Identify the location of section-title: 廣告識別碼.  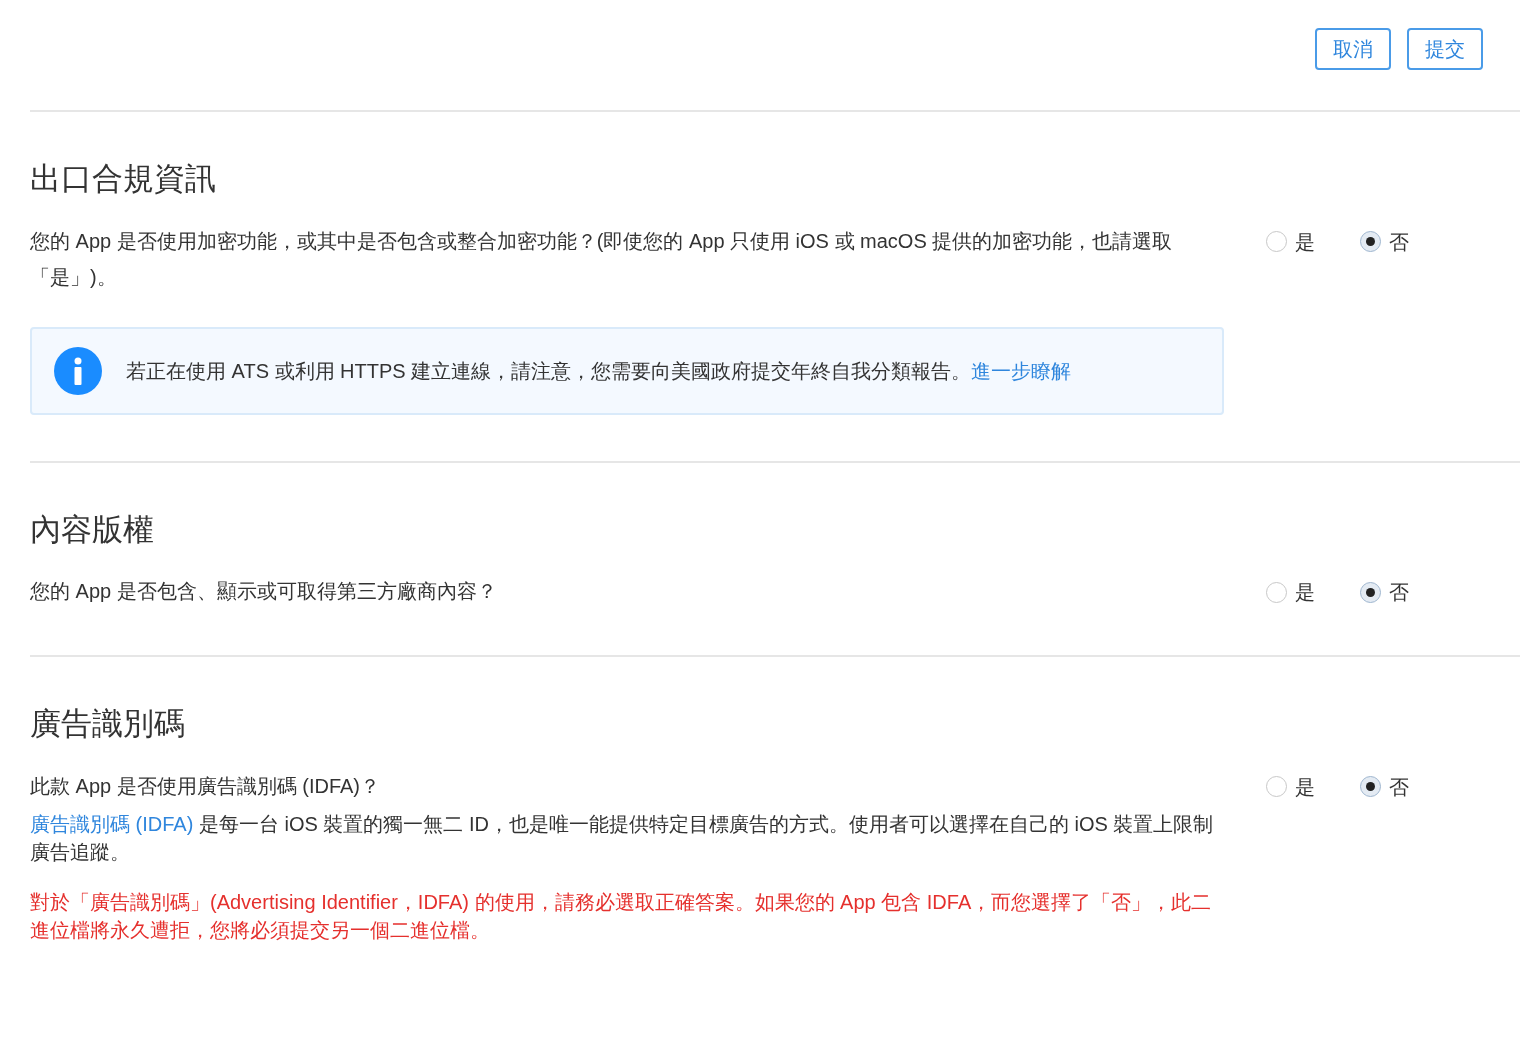
(108, 724).